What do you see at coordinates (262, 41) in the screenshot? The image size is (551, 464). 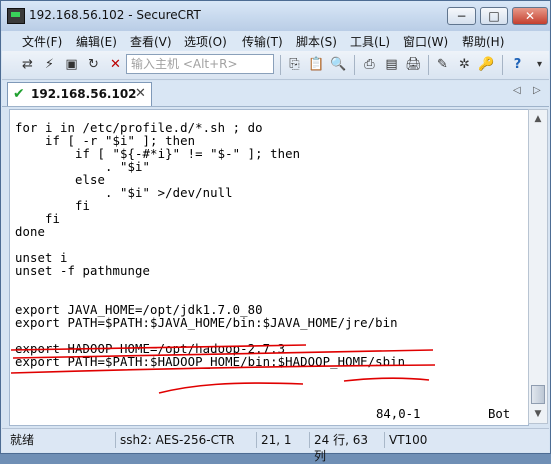 I see `menu-transfer: 传输(T)` at bounding box center [262, 41].